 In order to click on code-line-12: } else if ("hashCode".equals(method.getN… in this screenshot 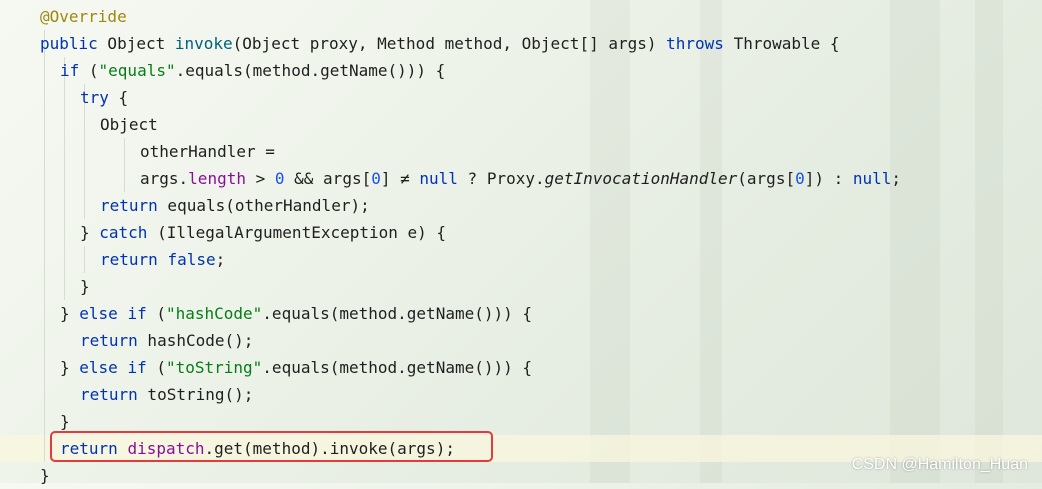, I will do `click(296, 313)`.